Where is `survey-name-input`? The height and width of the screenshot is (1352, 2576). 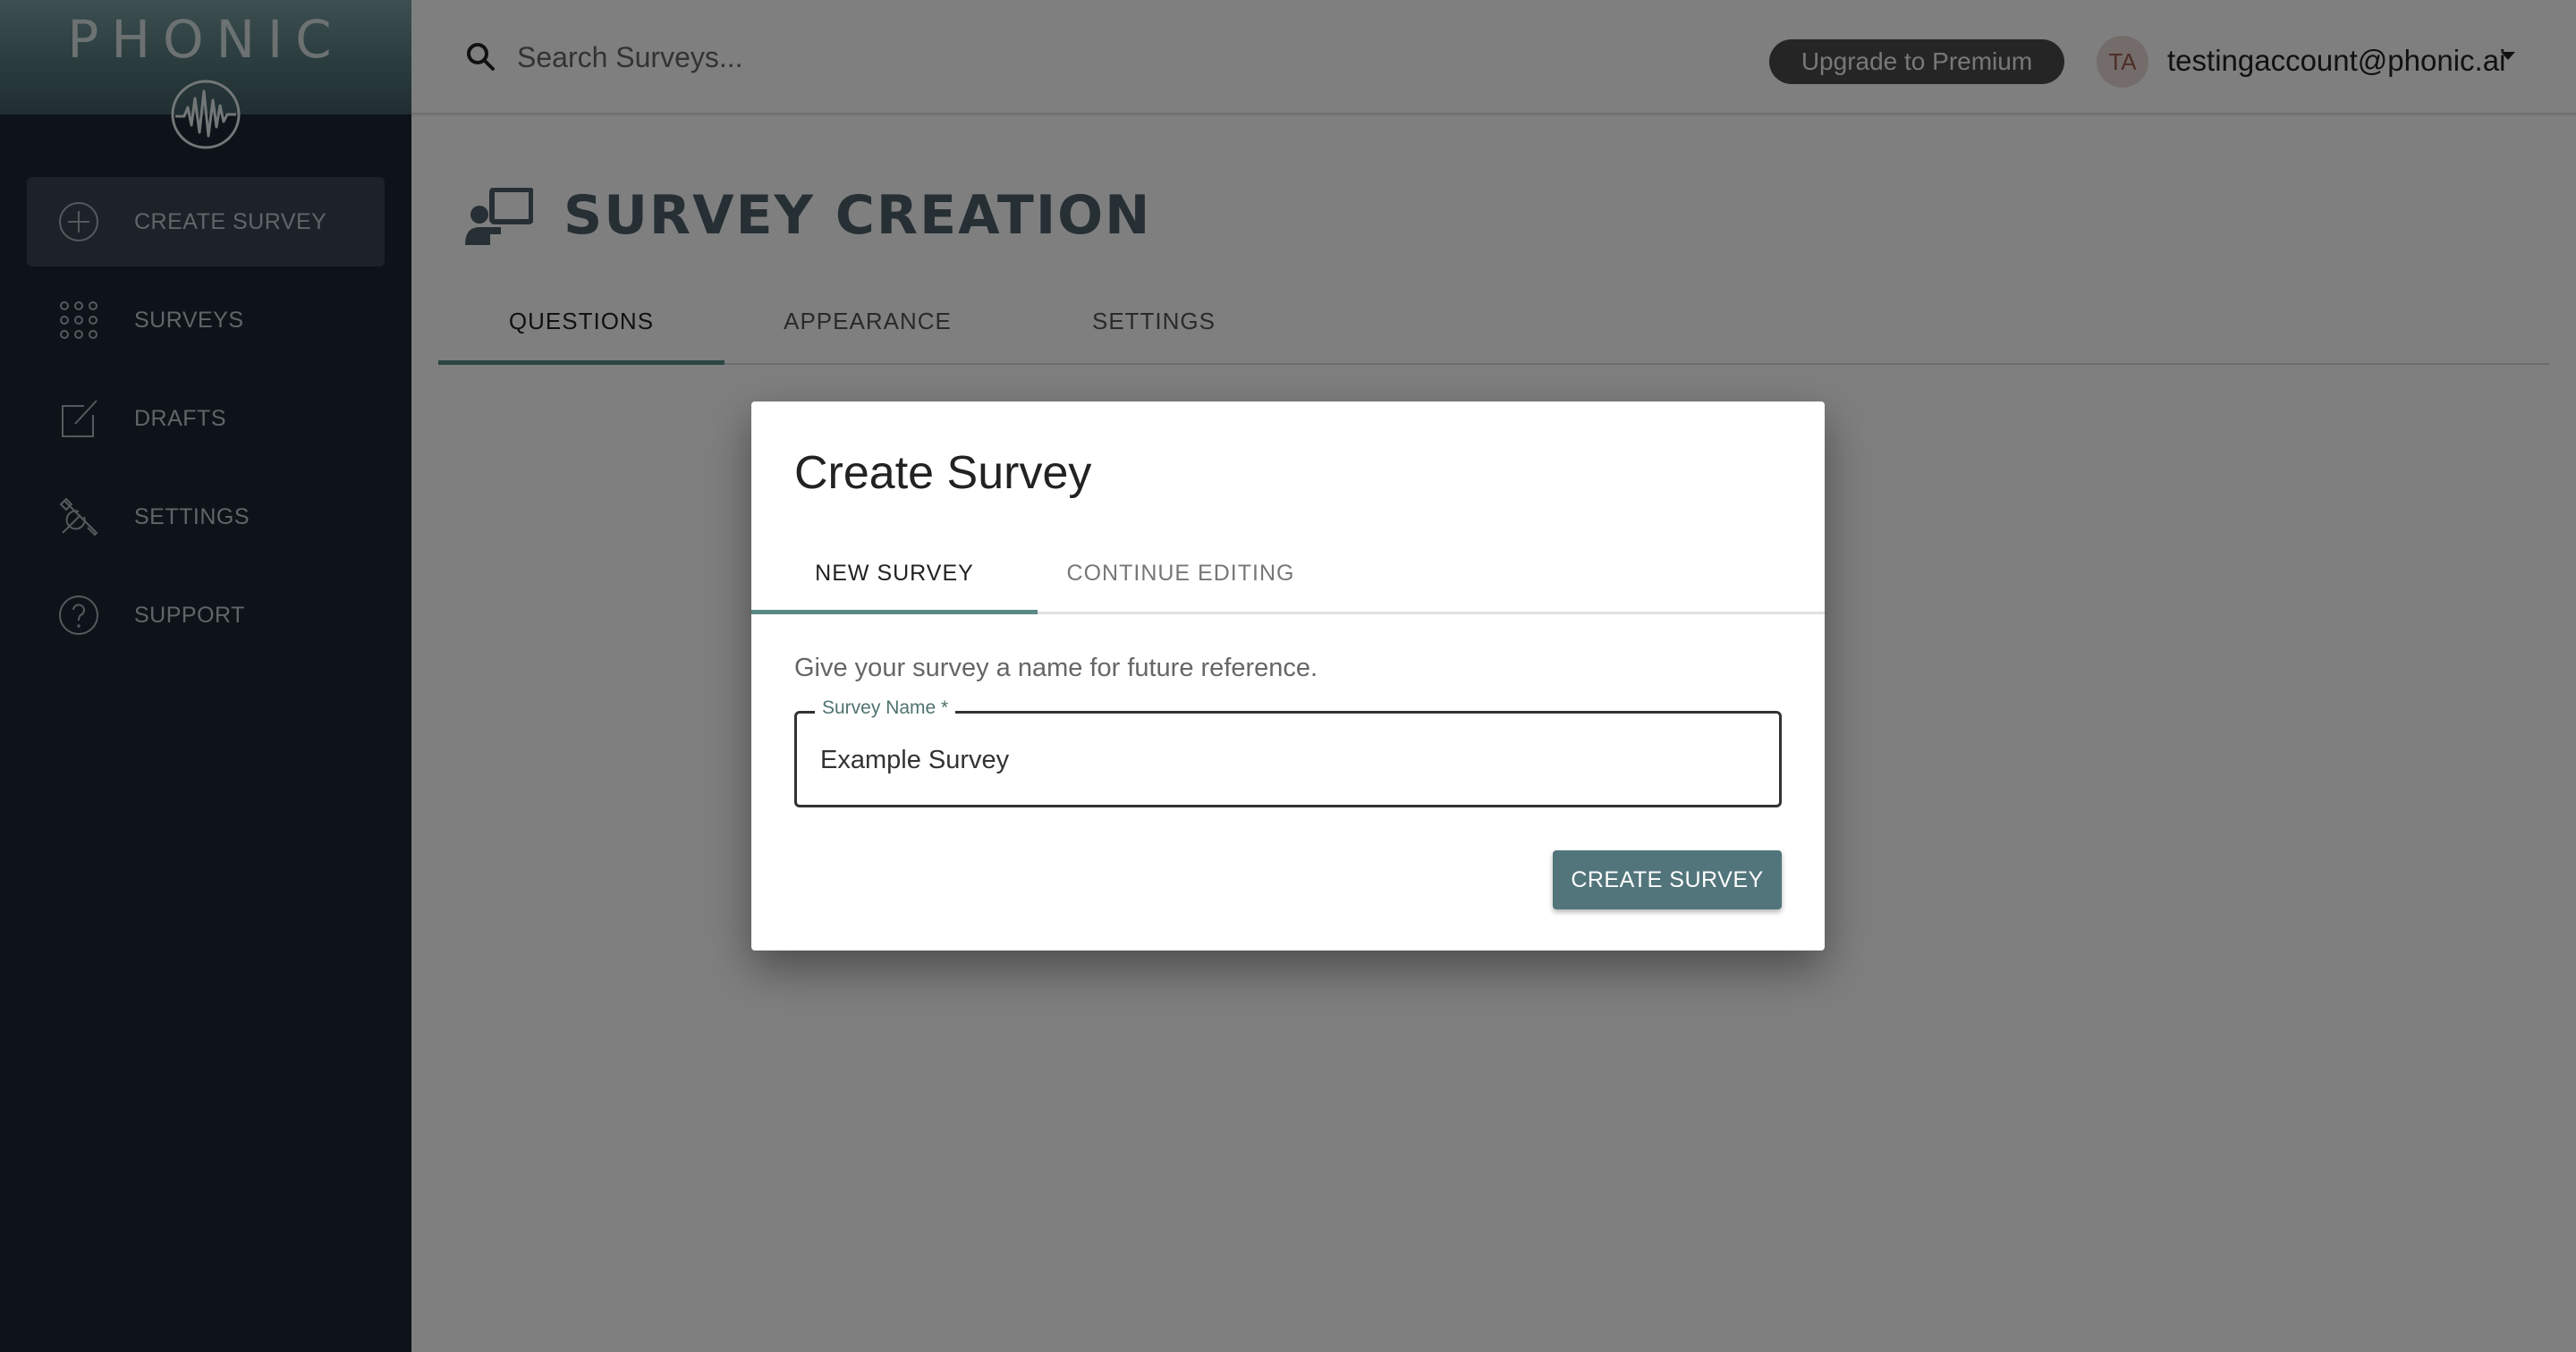
survey-name-input is located at coordinates (1285, 760).